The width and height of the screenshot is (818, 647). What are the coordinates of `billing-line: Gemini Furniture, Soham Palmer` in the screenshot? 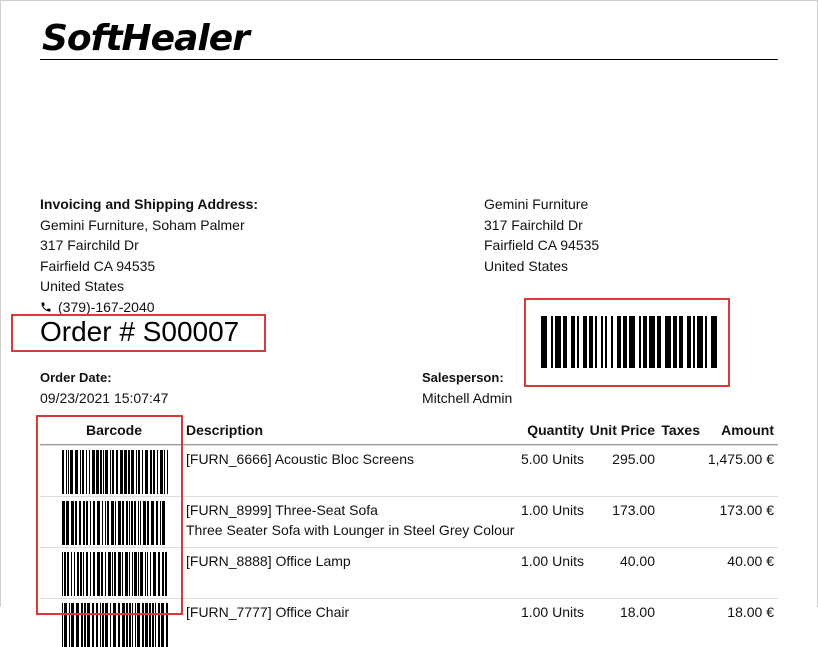 It's located at (142, 224).